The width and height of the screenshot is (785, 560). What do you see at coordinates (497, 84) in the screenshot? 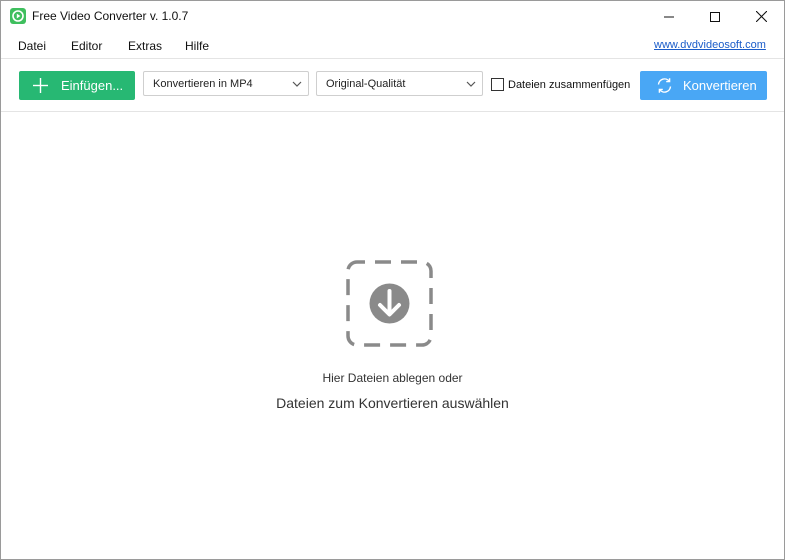
I see `merge-files-checkbox` at bounding box center [497, 84].